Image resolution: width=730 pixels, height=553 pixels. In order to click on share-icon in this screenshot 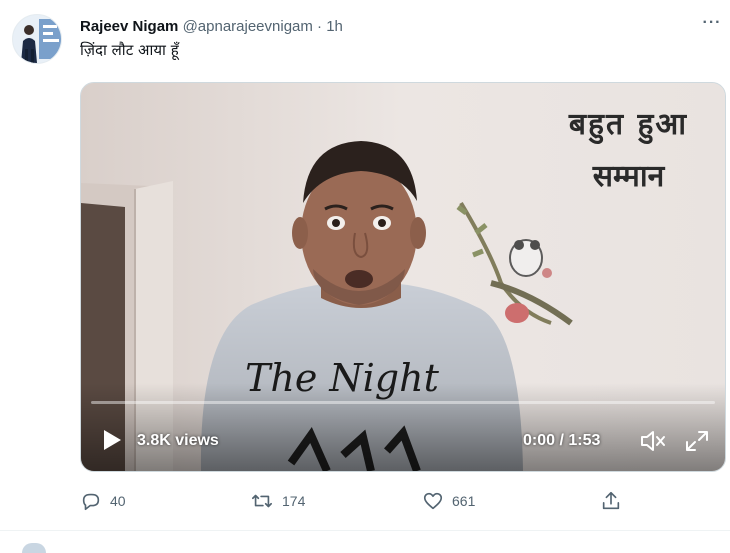, I will do `click(611, 500)`.